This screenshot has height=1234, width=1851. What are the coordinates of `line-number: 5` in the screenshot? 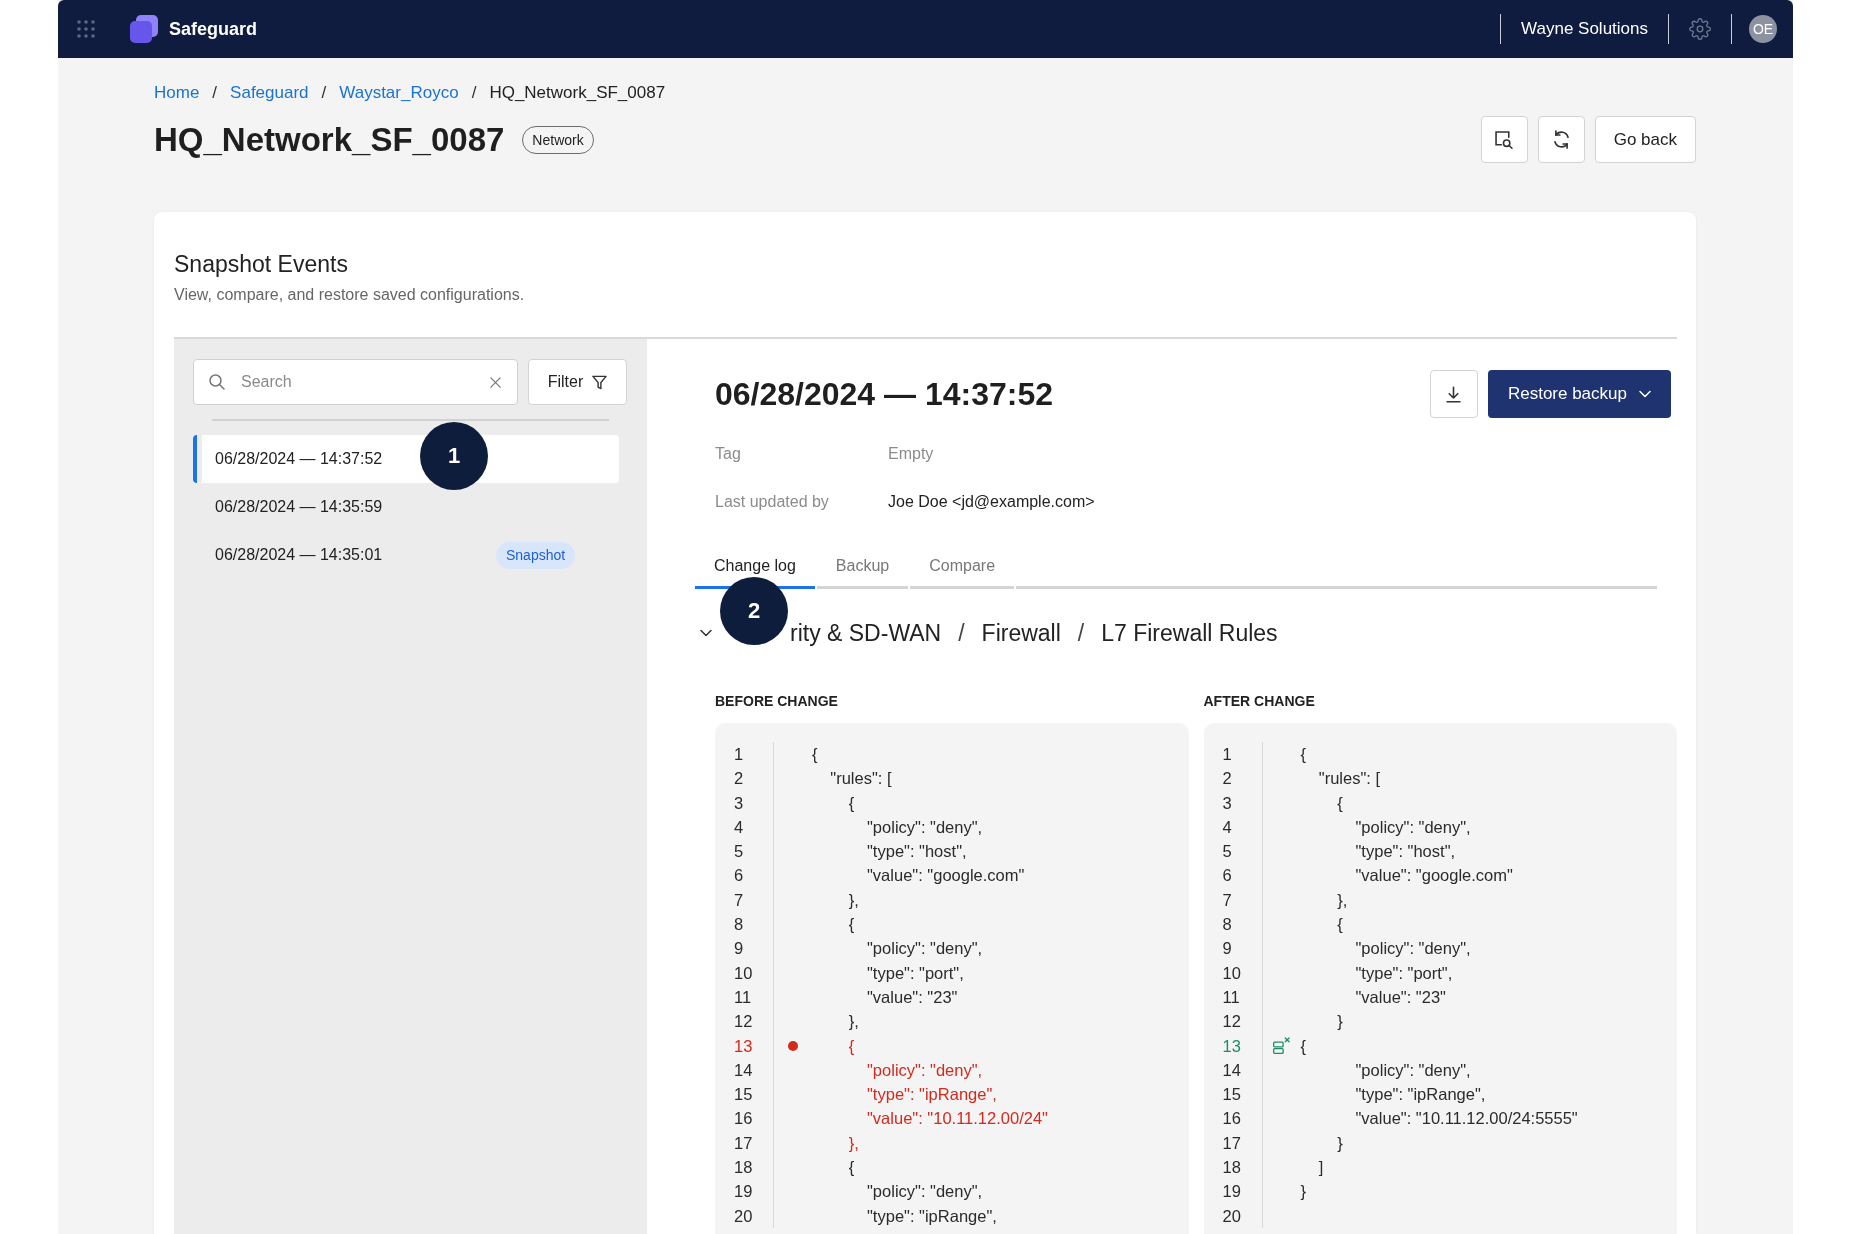 It's located at (739, 851).